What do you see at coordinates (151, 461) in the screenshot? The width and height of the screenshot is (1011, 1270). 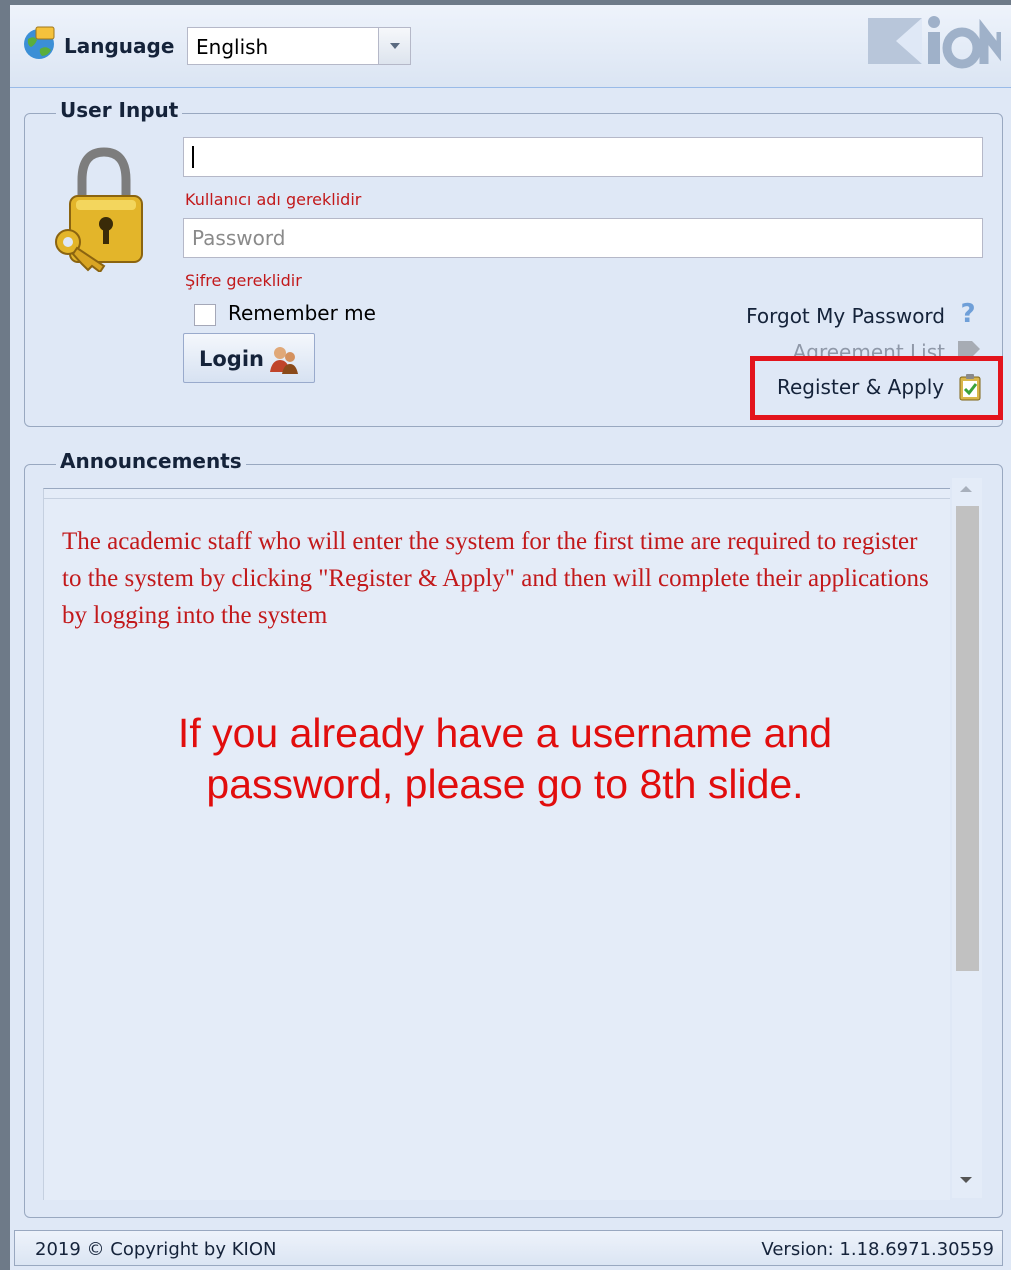 I see `announcements-legend: Announcements` at bounding box center [151, 461].